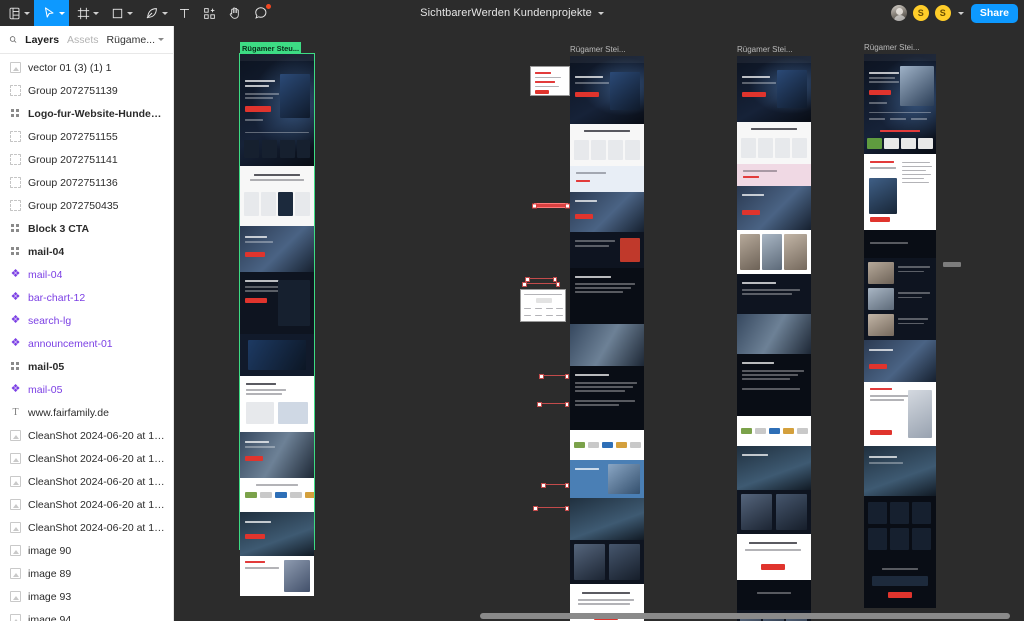  I want to click on layer-row: ❖ mail-04, so click(86, 274).